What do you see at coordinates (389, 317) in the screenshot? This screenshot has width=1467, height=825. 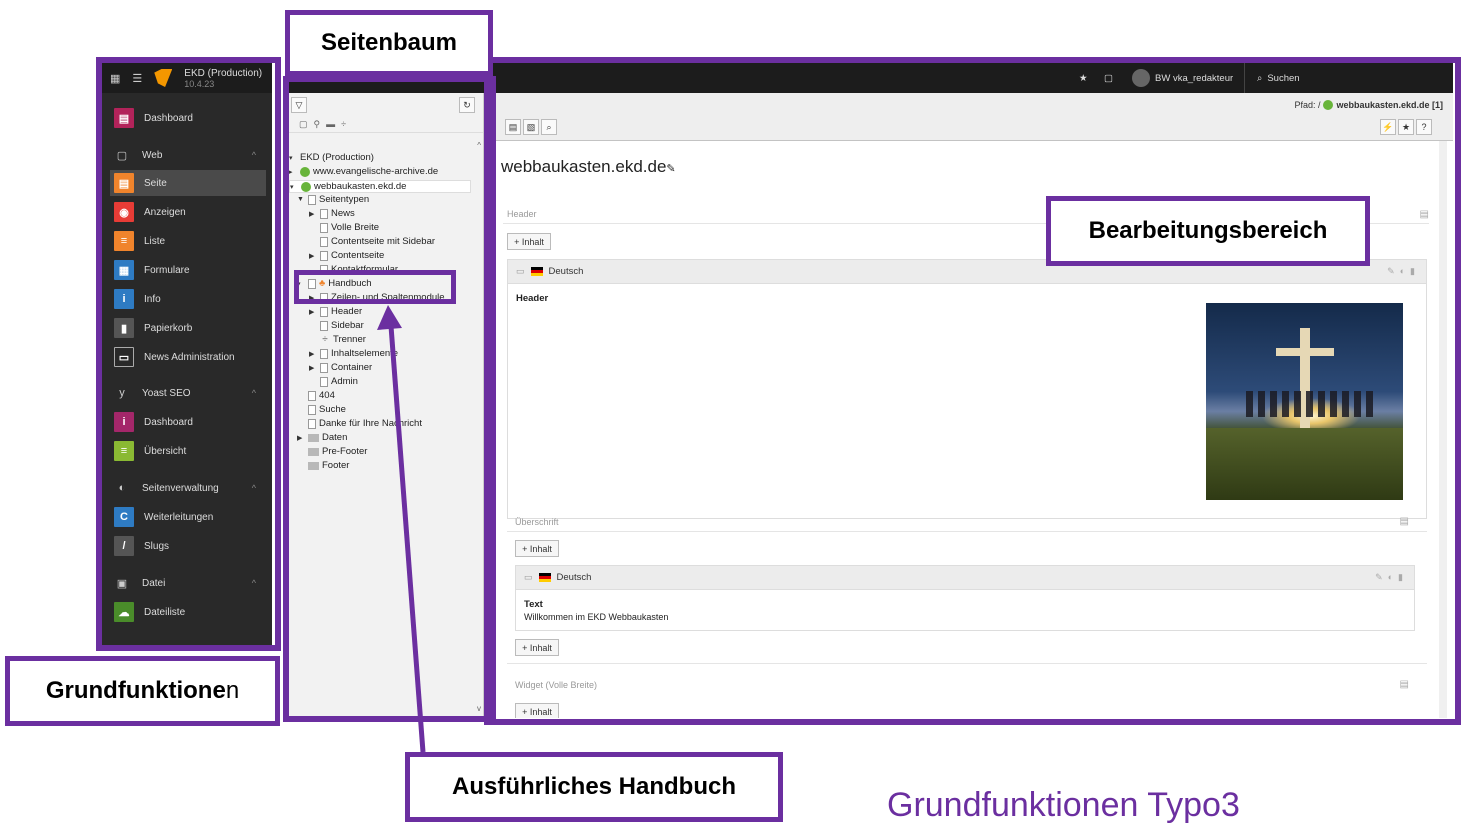 I see `arrow-head` at bounding box center [389, 317].